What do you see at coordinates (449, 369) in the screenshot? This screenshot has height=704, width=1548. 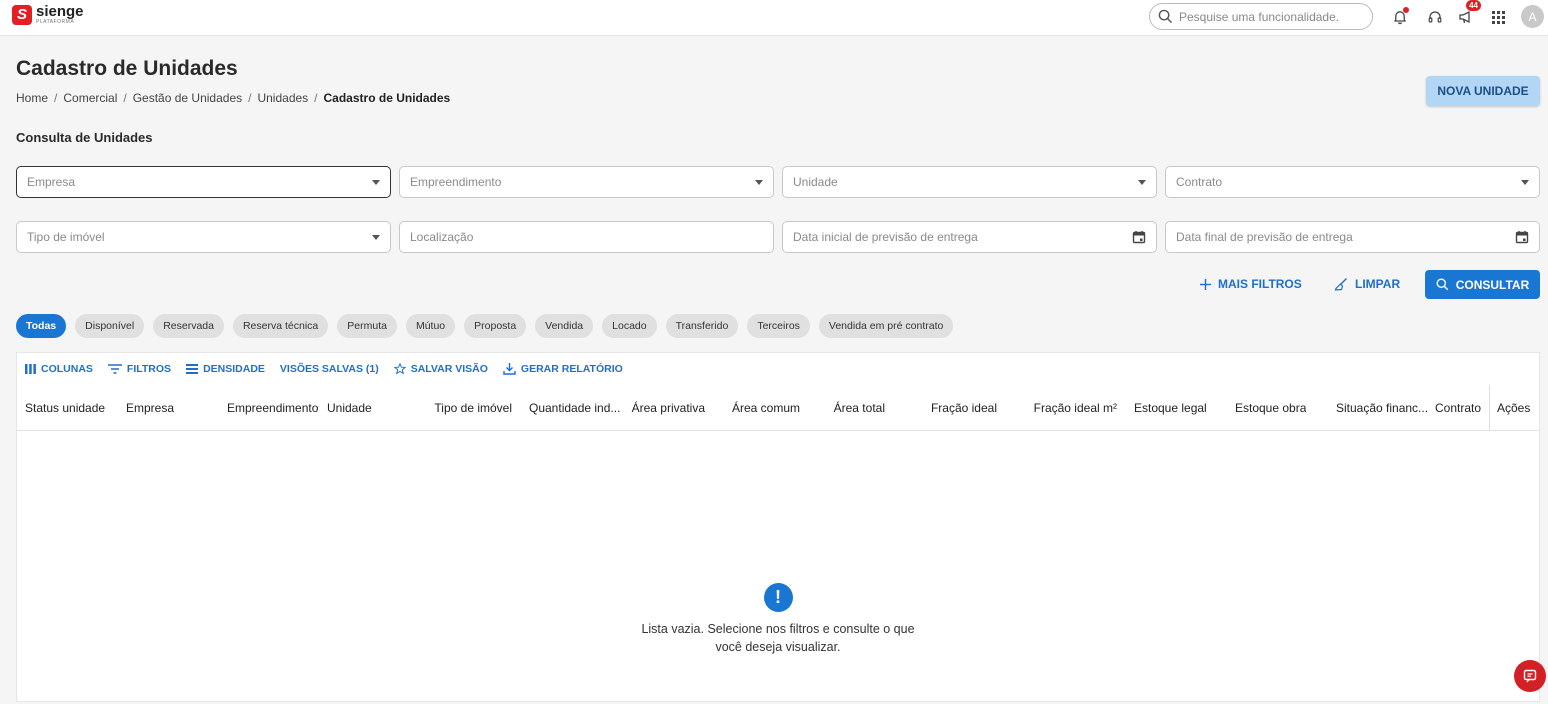 I see `save-view-label: SALVAR VISÃO` at bounding box center [449, 369].